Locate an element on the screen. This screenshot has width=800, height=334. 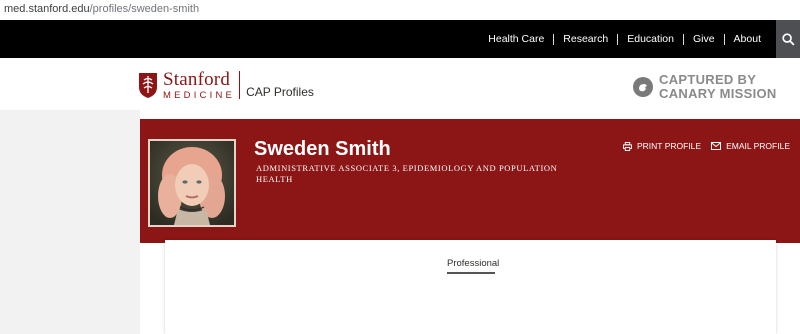
logo-divider is located at coordinates (240, 85).